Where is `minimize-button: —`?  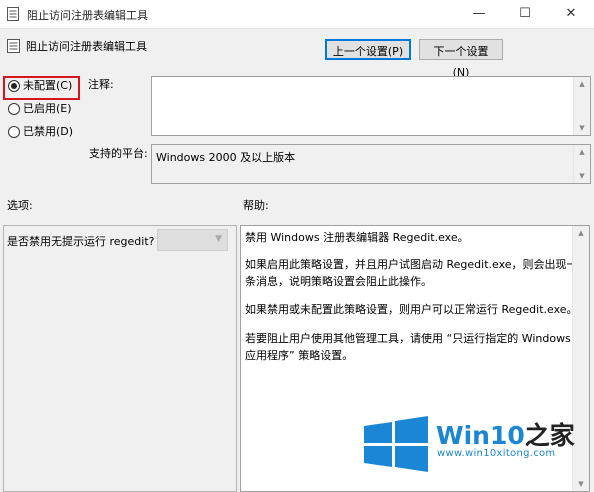
minimize-button: — is located at coordinates (479, 14).